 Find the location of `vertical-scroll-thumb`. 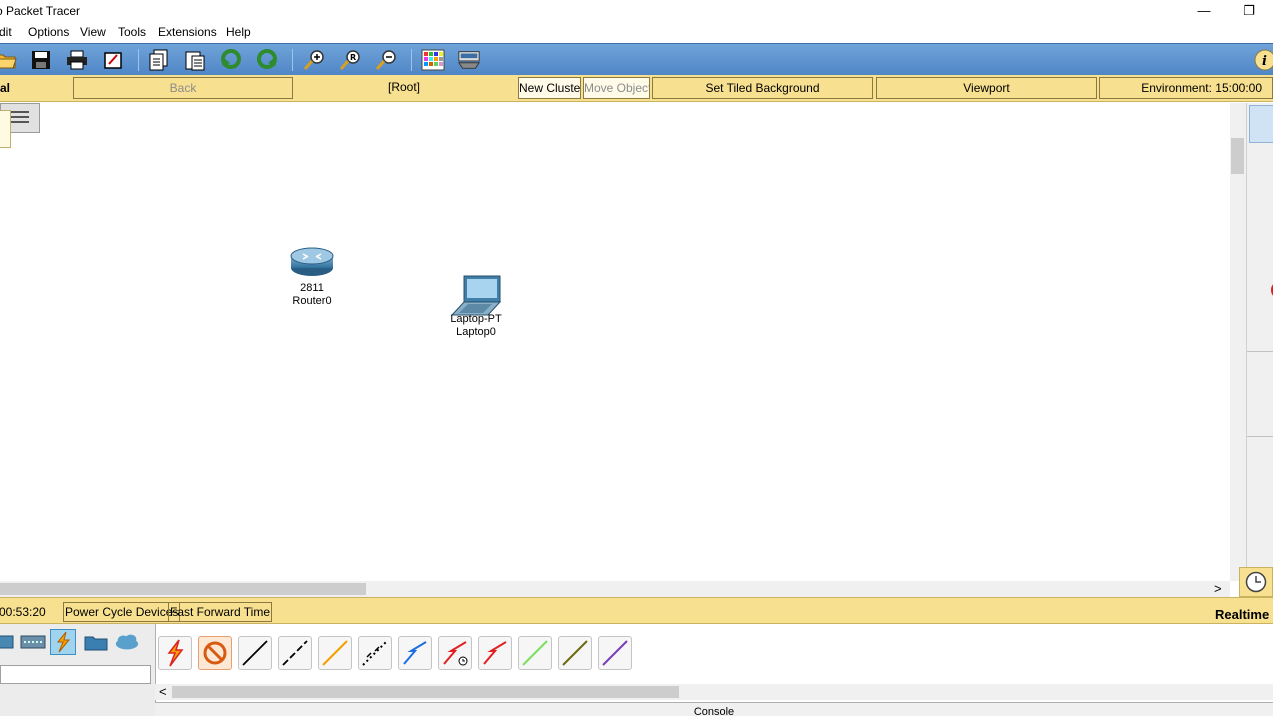

vertical-scroll-thumb is located at coordinates (1237, 156).